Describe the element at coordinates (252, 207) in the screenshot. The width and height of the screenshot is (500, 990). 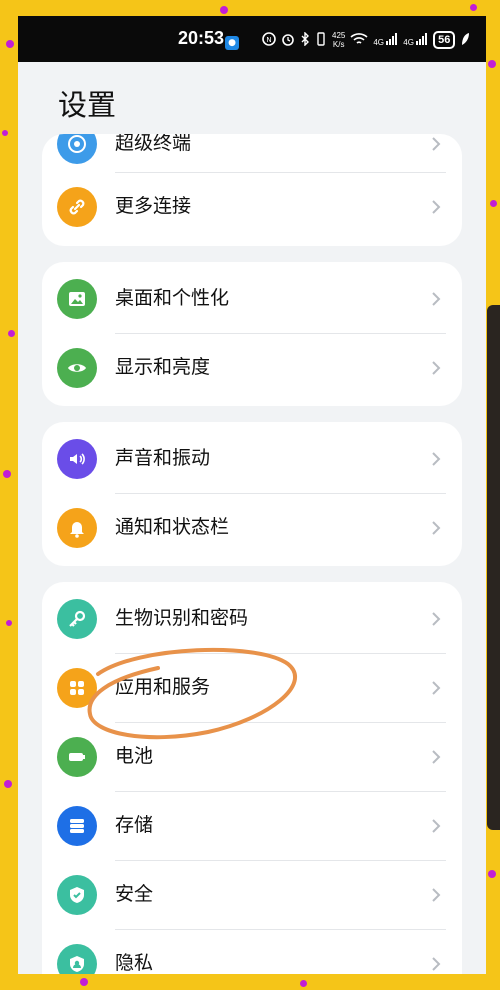
I see `settings-item-more-connections: 更多连接` at that location.